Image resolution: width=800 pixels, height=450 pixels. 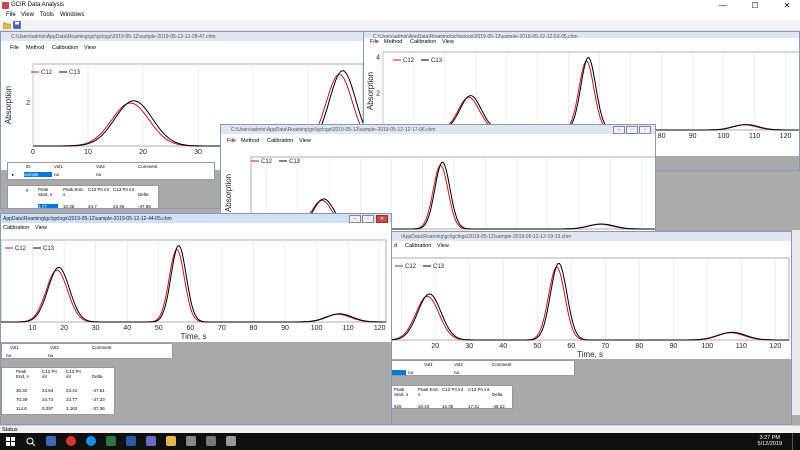 I want to click on window-close-button: ✕, so click(x=382, y=219).